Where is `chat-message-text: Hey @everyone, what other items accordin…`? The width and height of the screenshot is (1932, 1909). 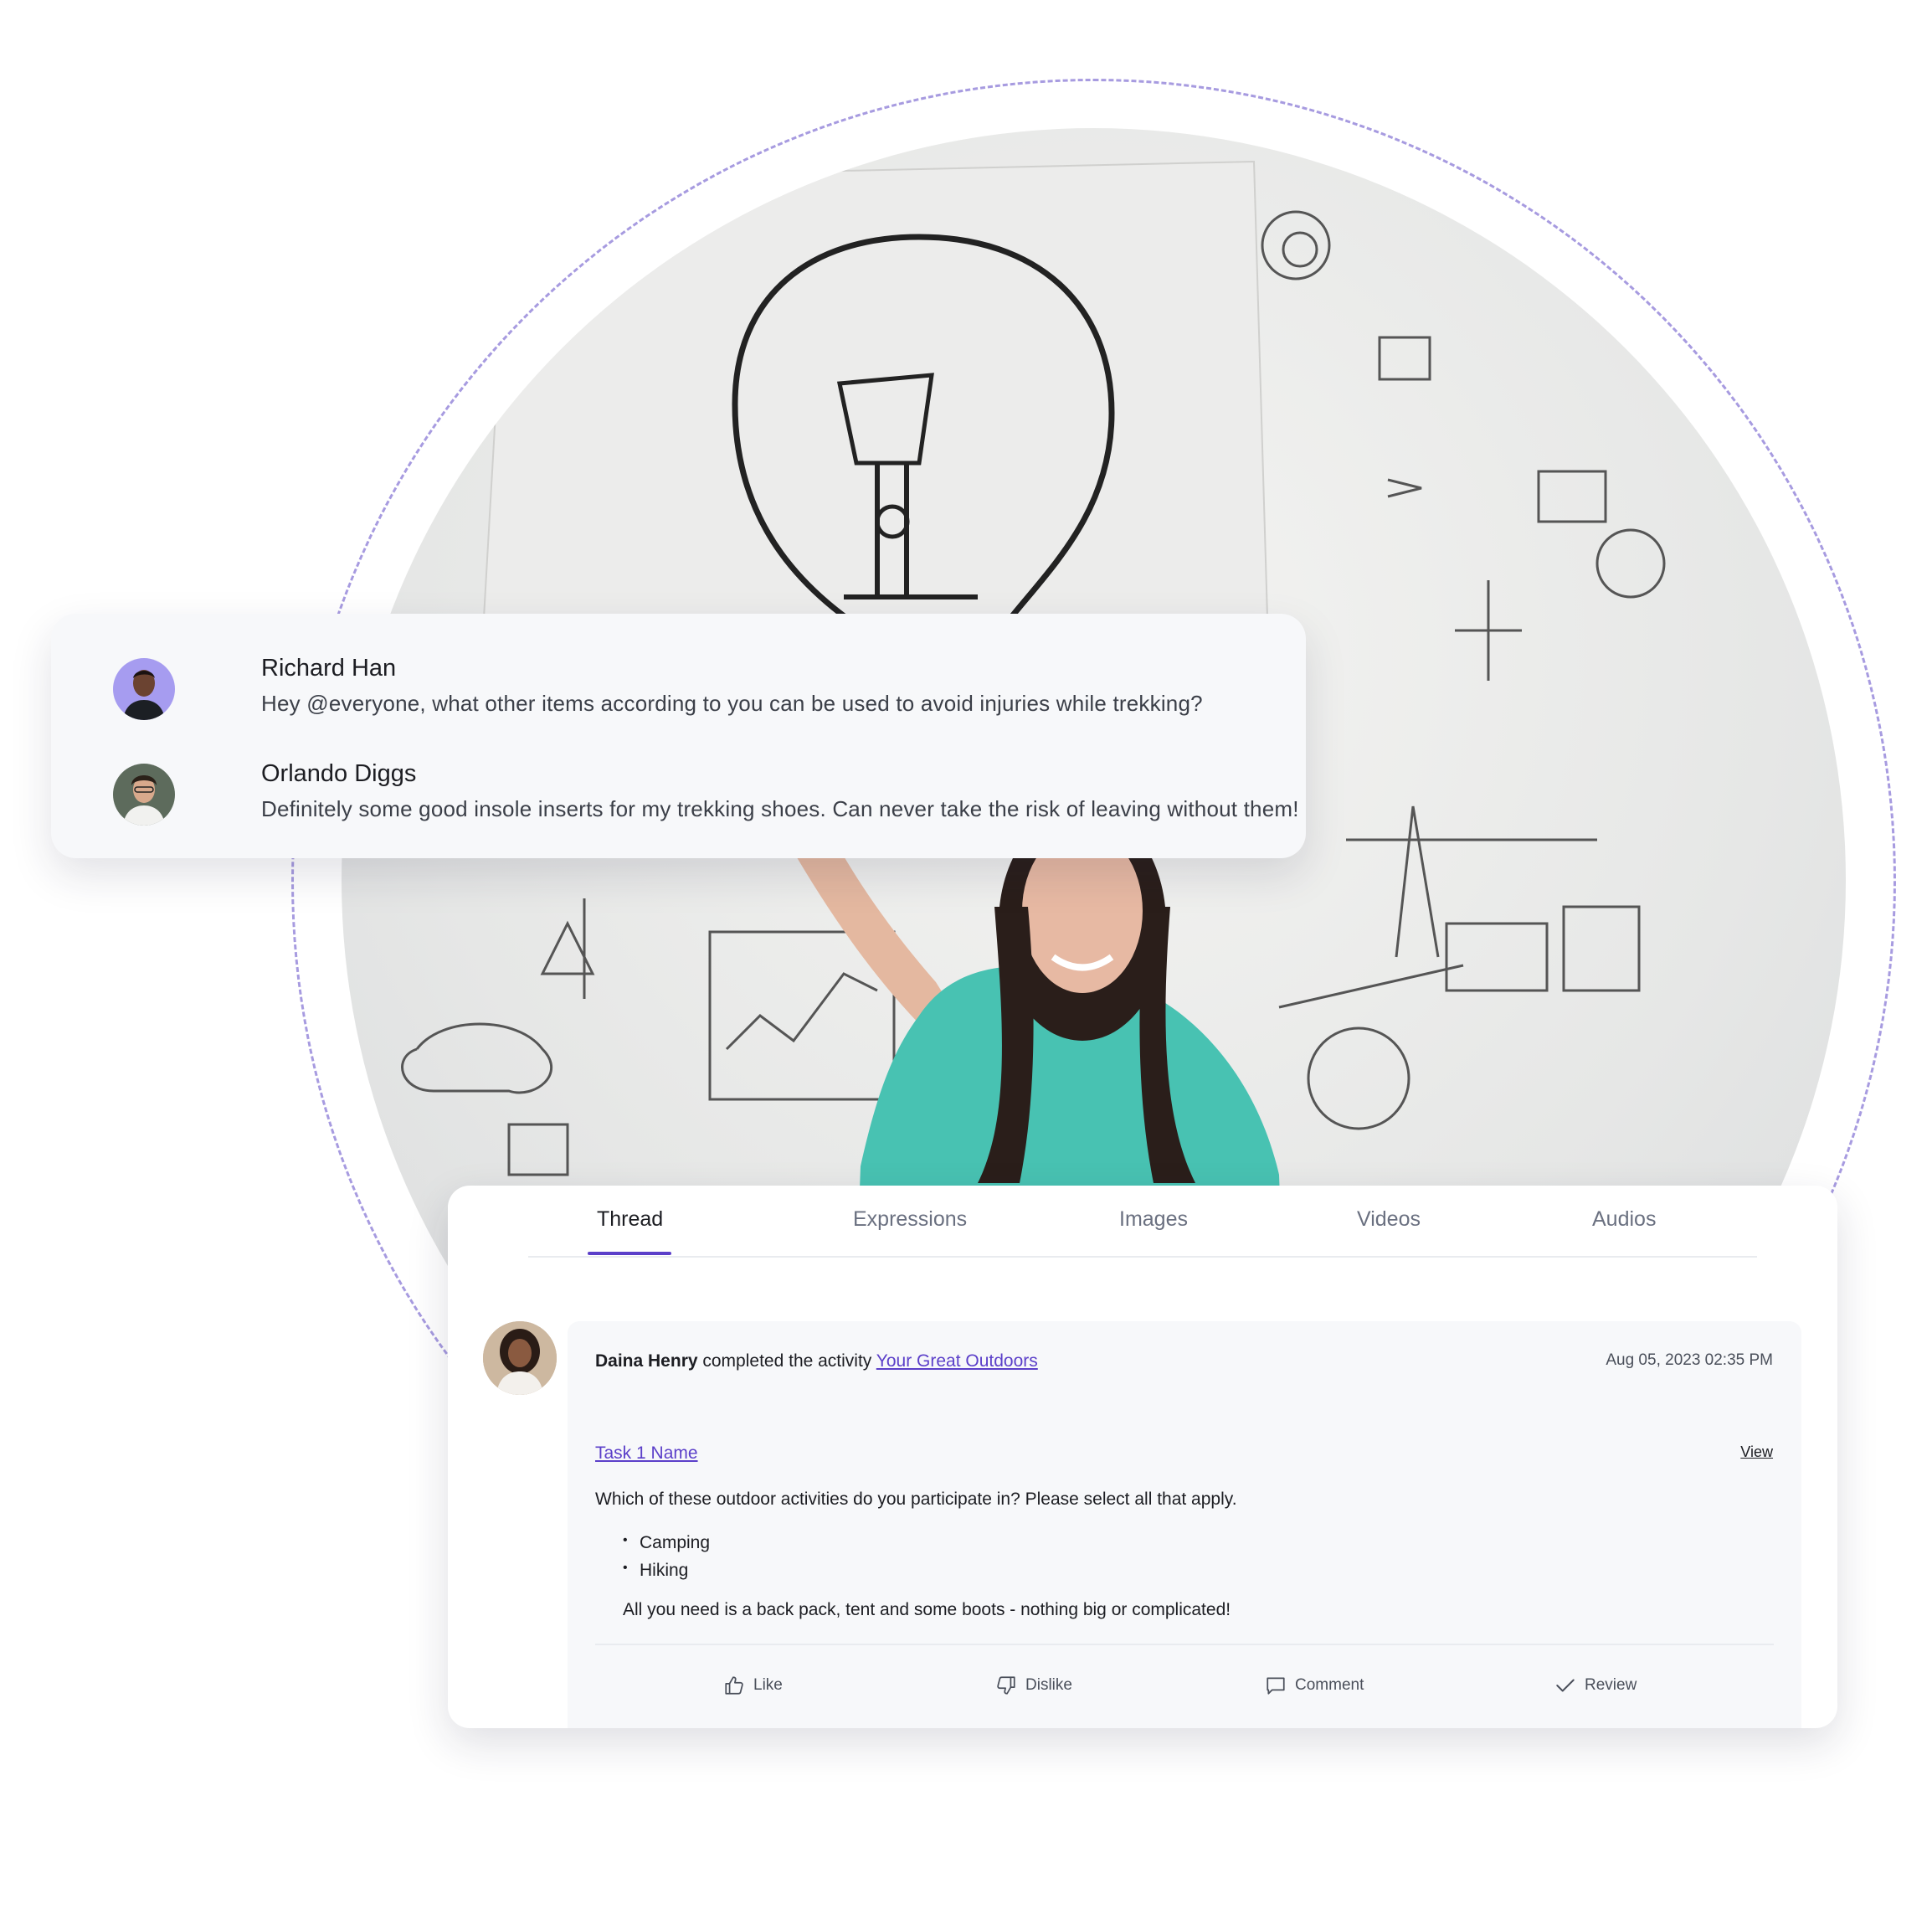 chat-message-text: Hey @everyone, what other items accordin… is located at coordinates (732, 704).